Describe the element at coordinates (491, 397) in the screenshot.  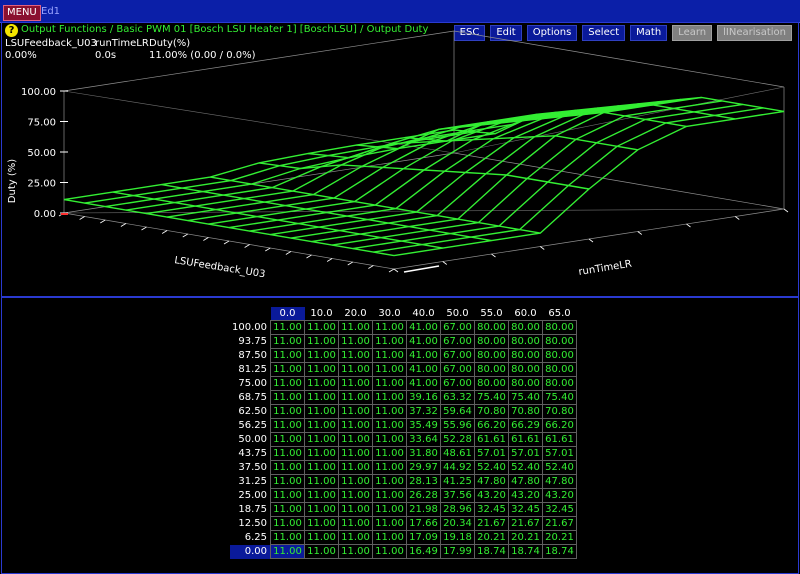
I see `table-cell: 75.40` at that location.